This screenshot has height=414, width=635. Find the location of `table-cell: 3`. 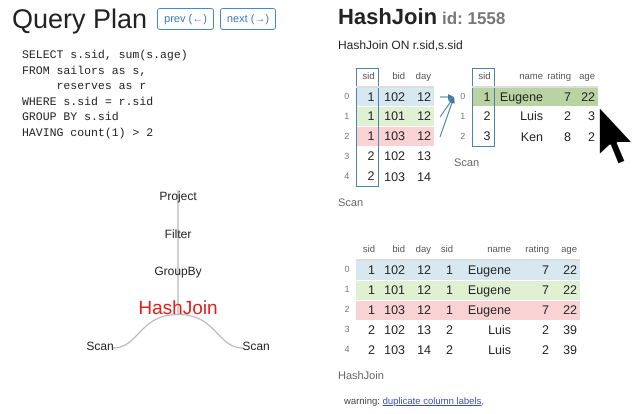

table-cell: 3 is located at coordinates (483, 136).